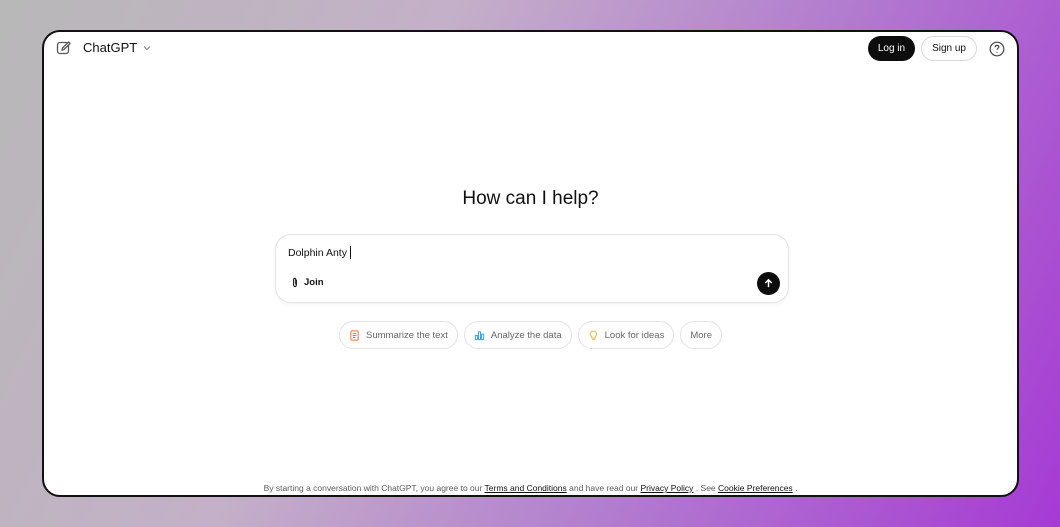  What do you see at coordinates (354, 335) in the screenshot?
I see `document-icon` at bounding box center [354, 335].